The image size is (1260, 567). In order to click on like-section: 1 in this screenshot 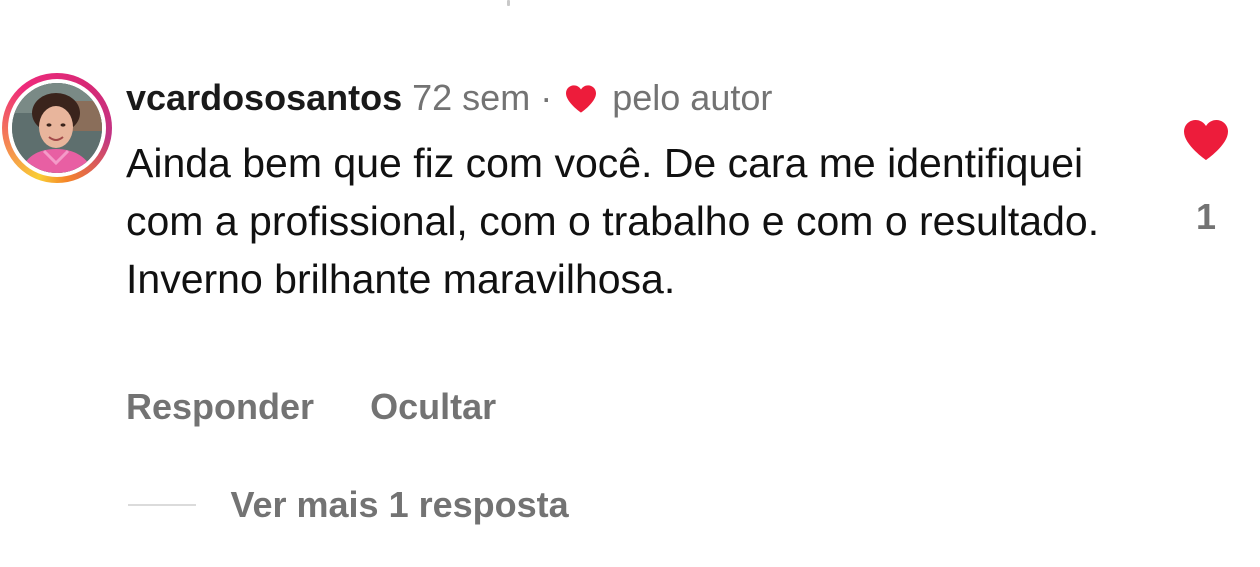, I will do `click(1206, 178)`.